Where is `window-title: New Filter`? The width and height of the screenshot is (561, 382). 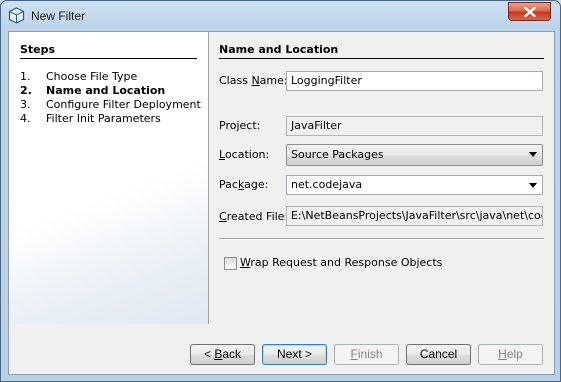
window-title: New Filter is located at coordinates (58, 16).